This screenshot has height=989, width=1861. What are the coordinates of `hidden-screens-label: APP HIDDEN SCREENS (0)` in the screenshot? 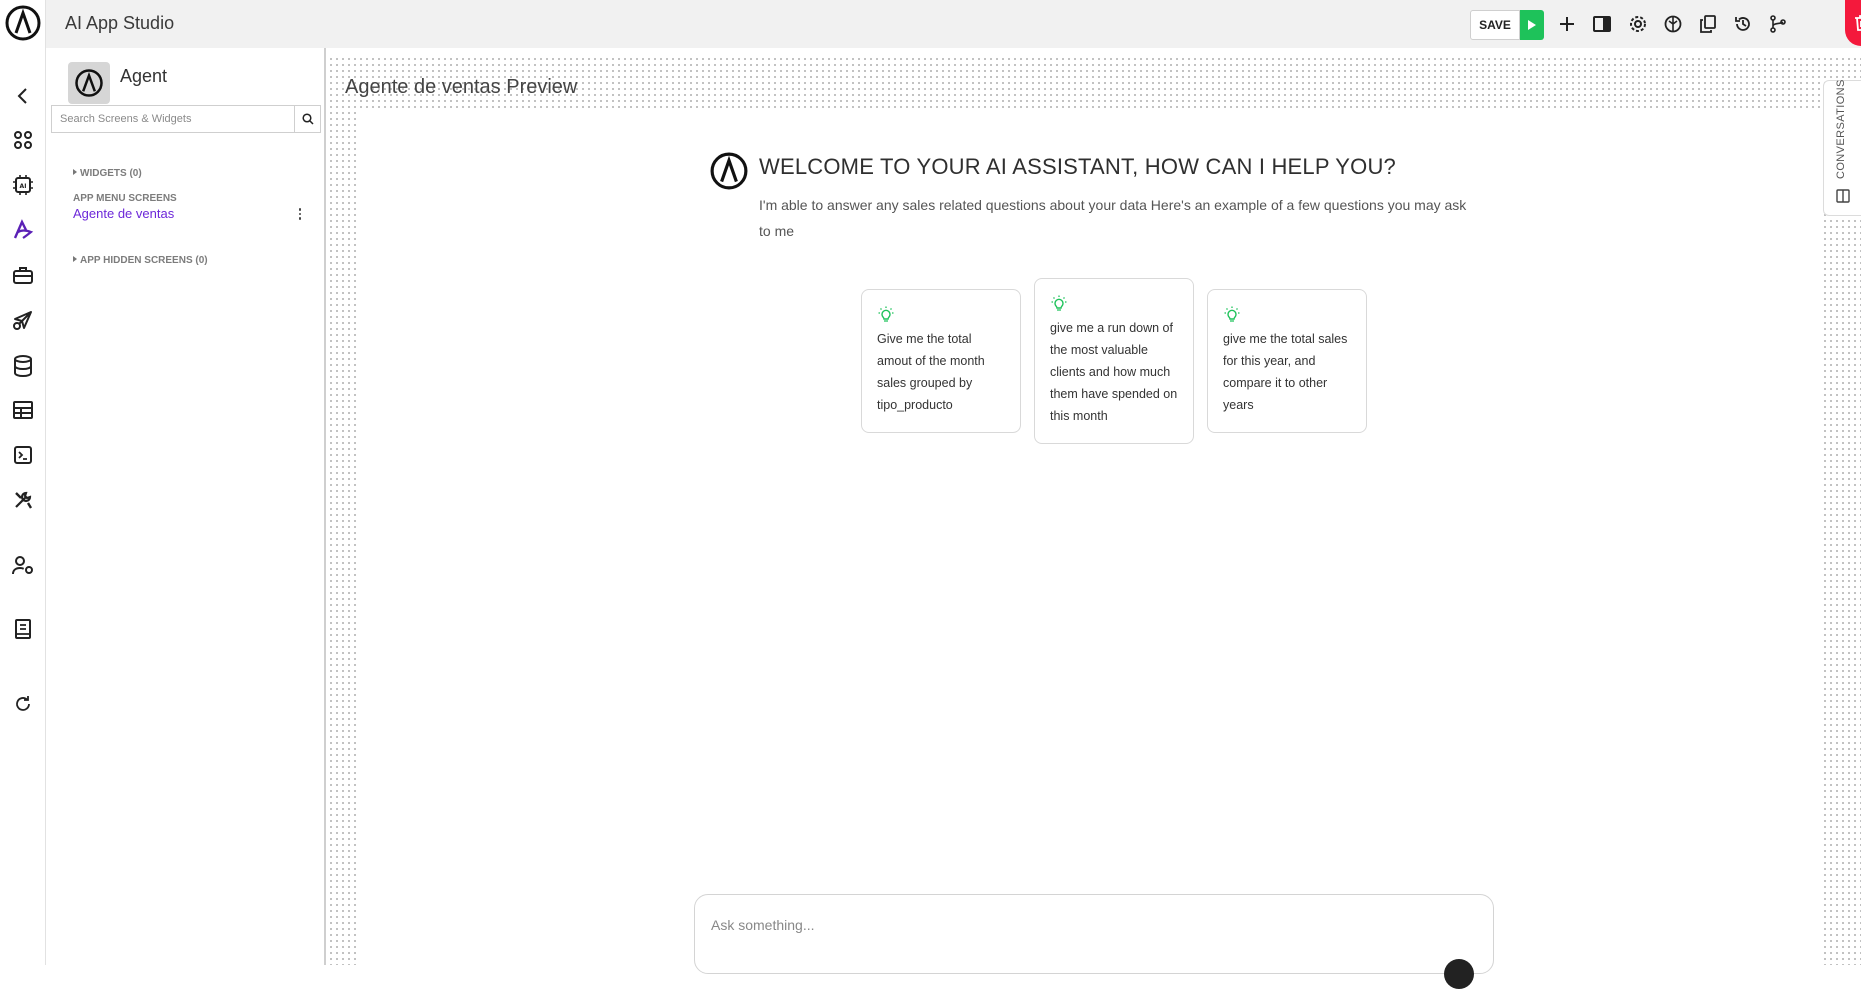 It's located at (144, 260).